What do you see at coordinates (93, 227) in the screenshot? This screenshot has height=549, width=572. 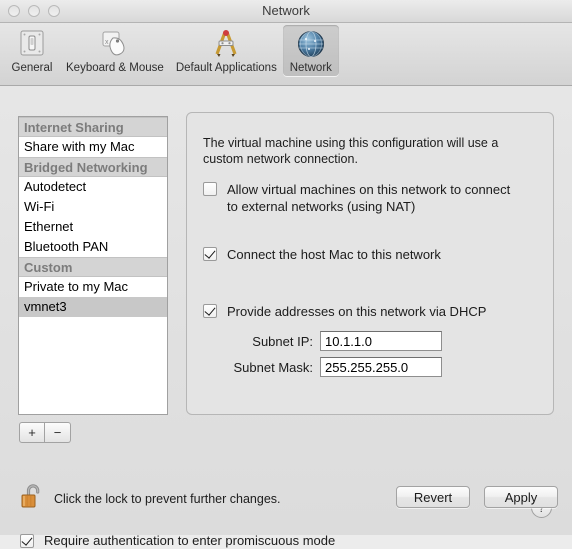 I see `list-item: Ethernet` at bounding box center [93, 227].